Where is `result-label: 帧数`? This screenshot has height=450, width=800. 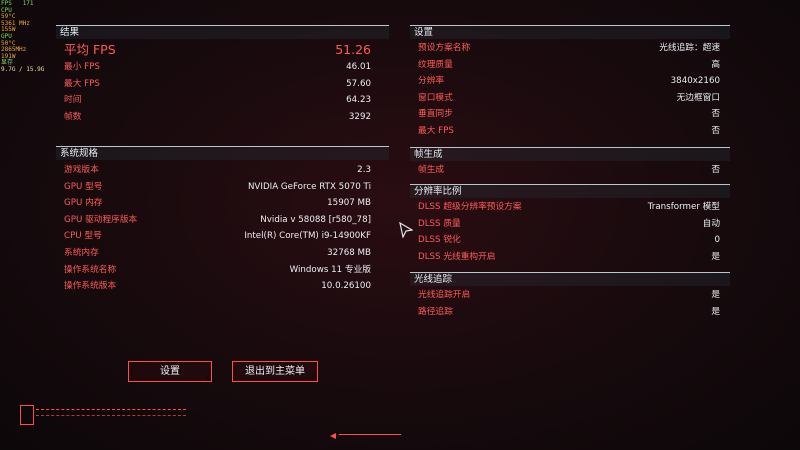 result-label: 帧数 is located at coordinates (73, 116).